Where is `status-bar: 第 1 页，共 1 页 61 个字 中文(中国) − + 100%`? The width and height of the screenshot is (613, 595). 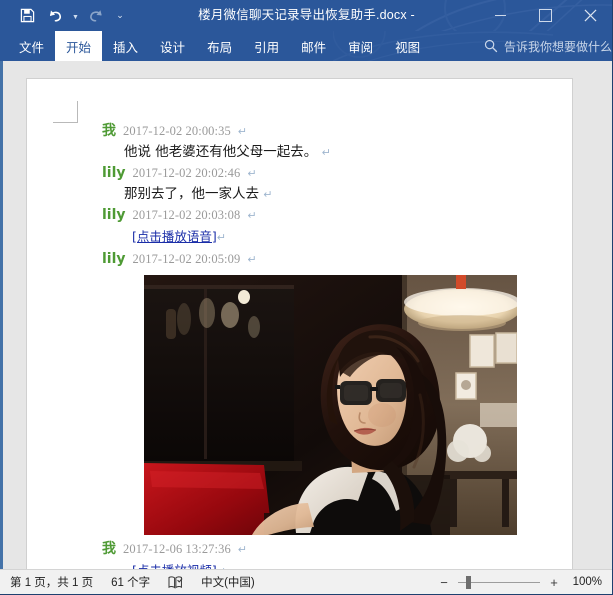
status-bar: 第 1 页，共 1 页 61 个字 中文(中国) − + 100% is located at coordinates (306, 581).